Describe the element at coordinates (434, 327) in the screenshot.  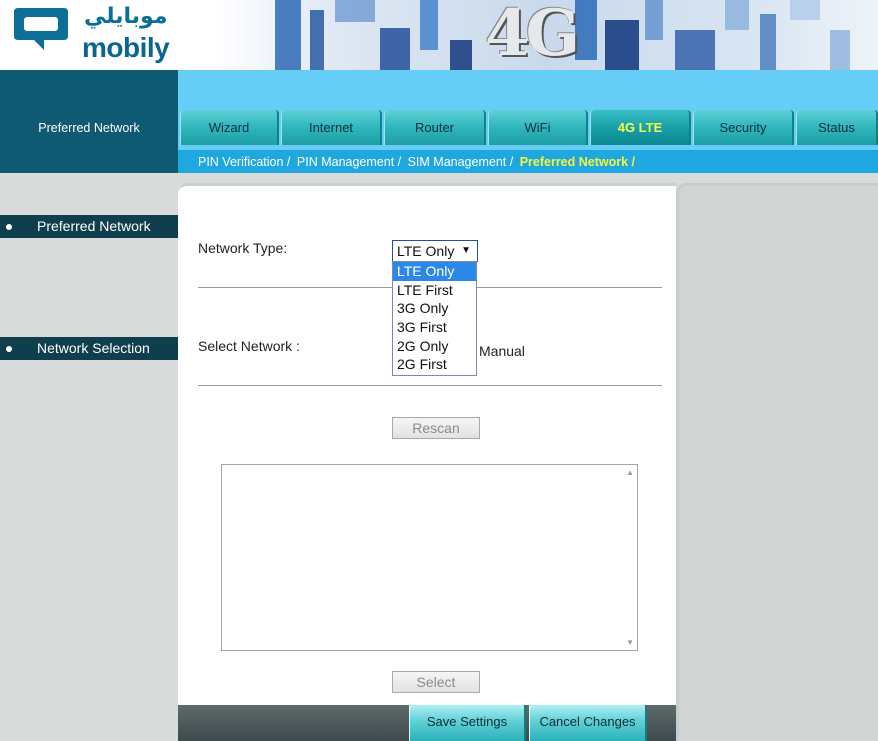
I see `option-3g-first: 3G First` at that location.